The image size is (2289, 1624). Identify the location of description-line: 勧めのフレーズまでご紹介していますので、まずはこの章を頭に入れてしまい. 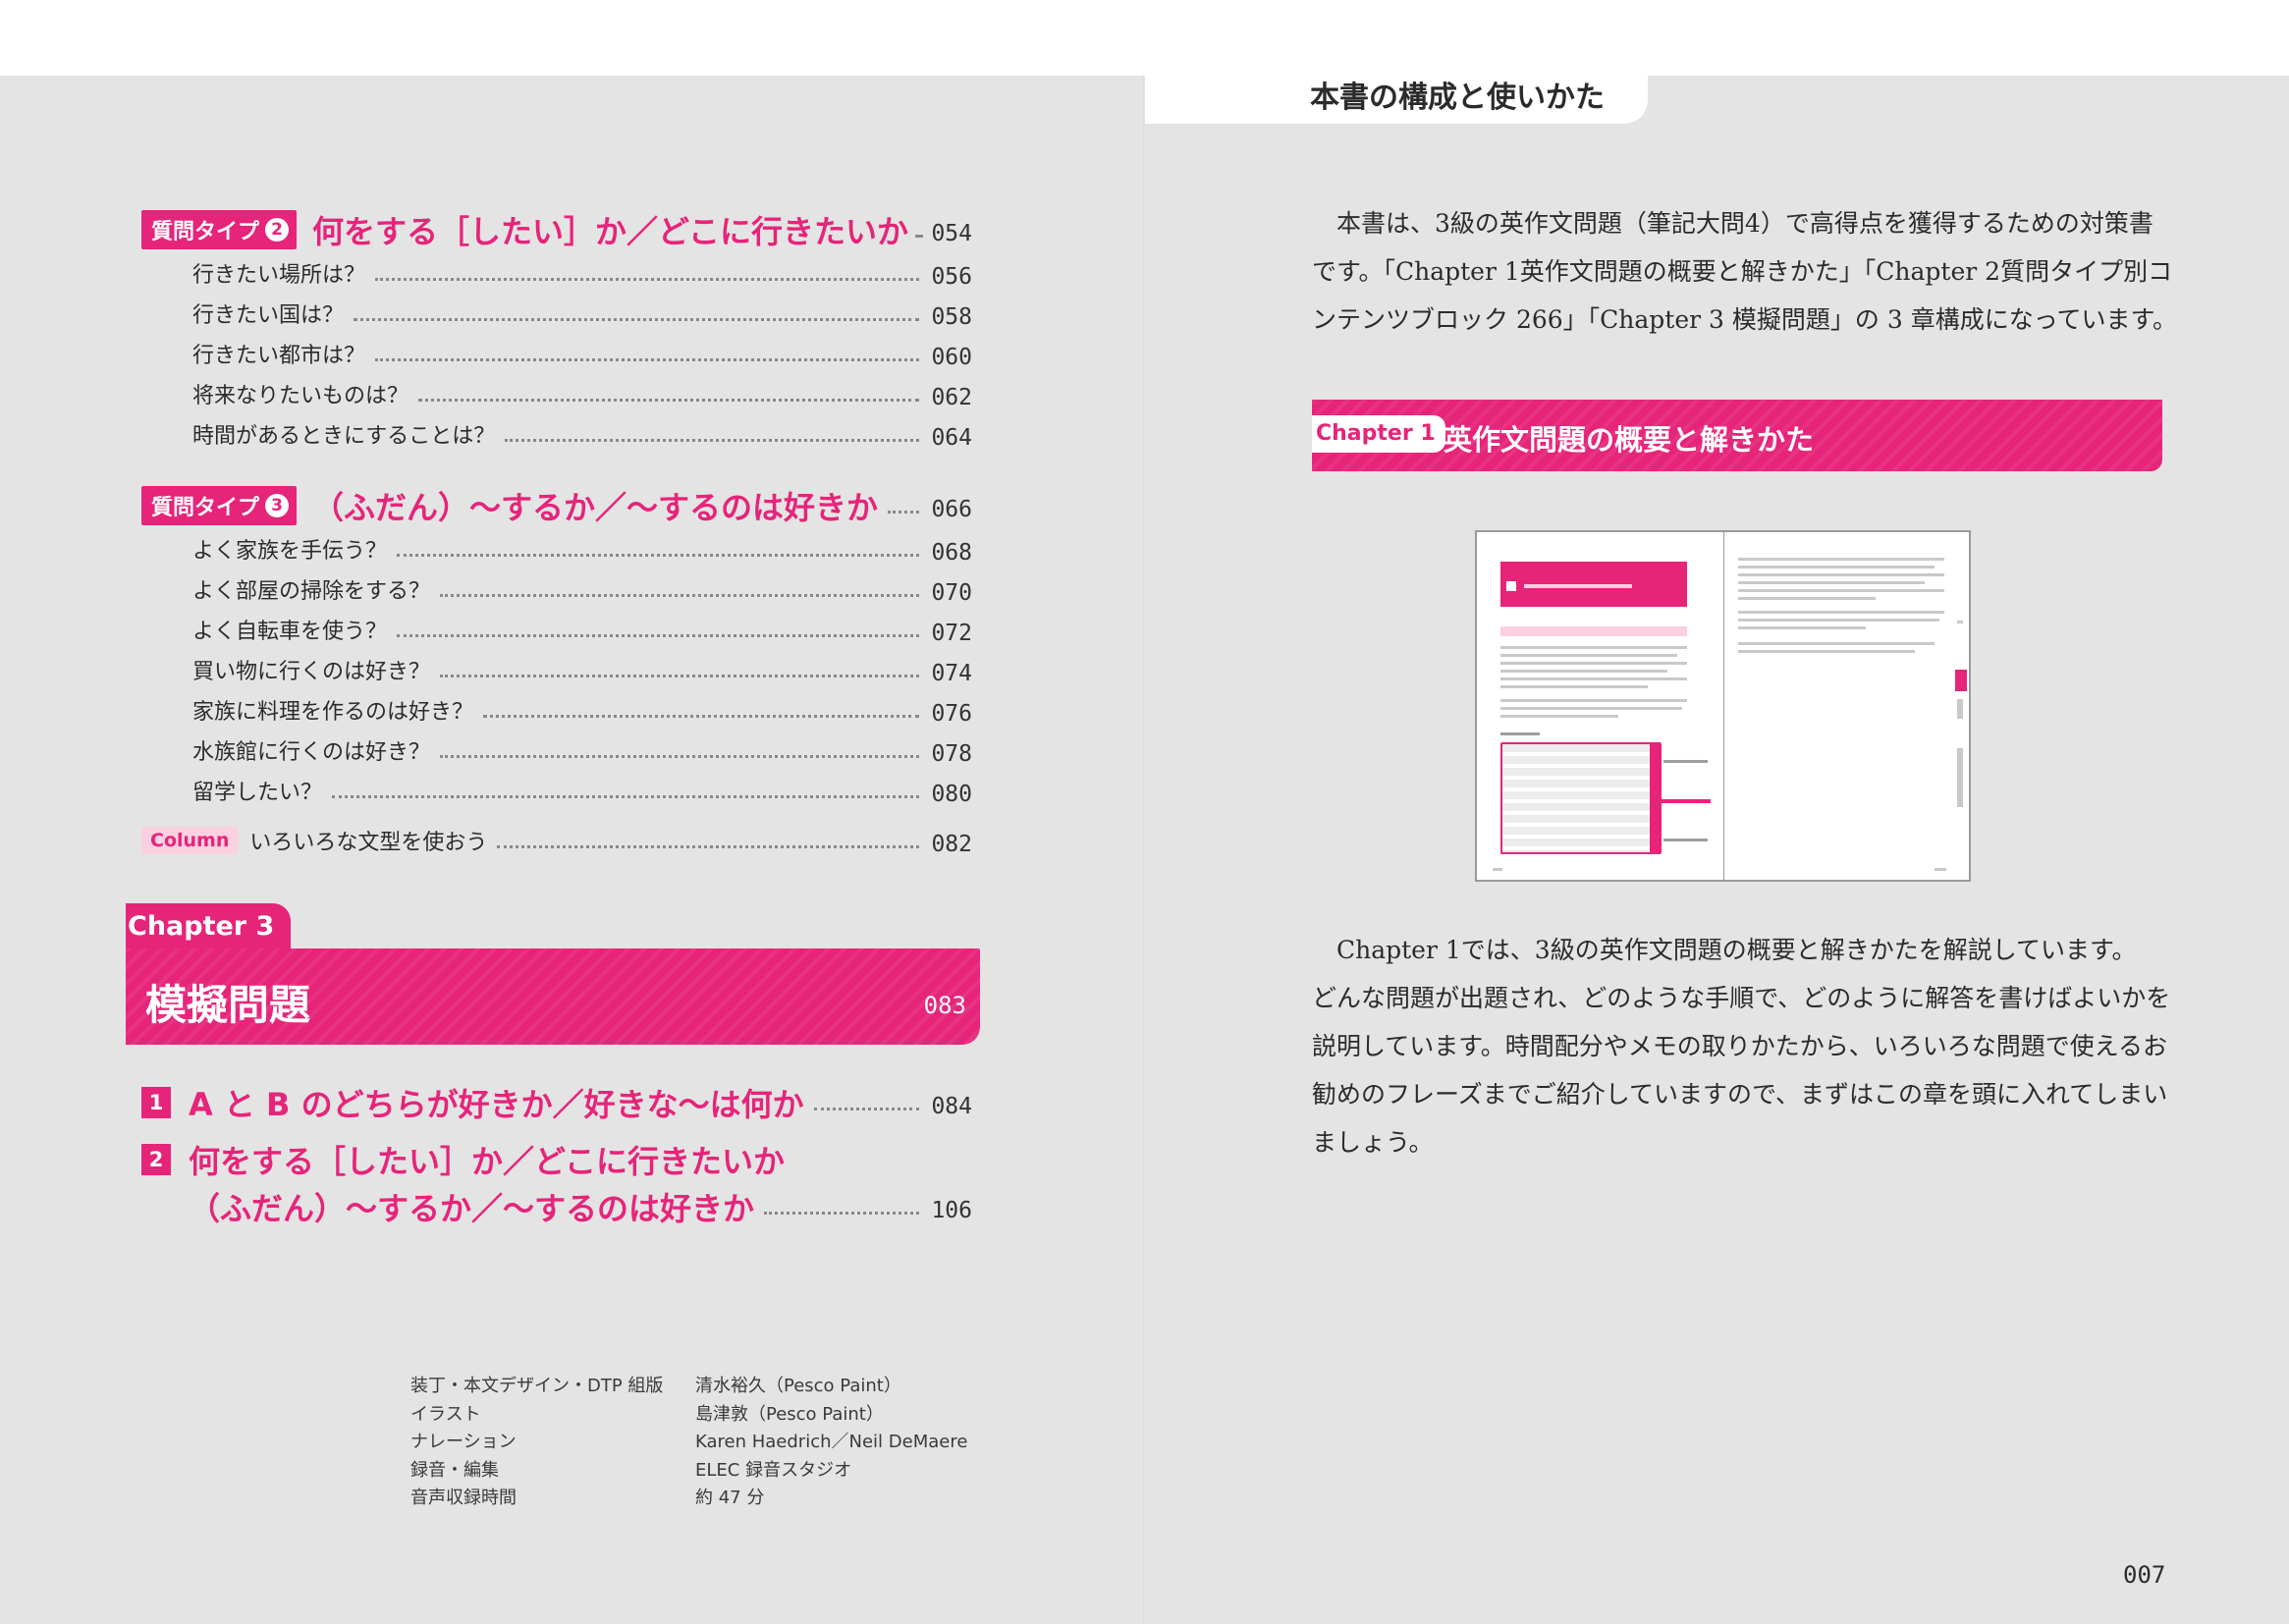
(1740, 1094).